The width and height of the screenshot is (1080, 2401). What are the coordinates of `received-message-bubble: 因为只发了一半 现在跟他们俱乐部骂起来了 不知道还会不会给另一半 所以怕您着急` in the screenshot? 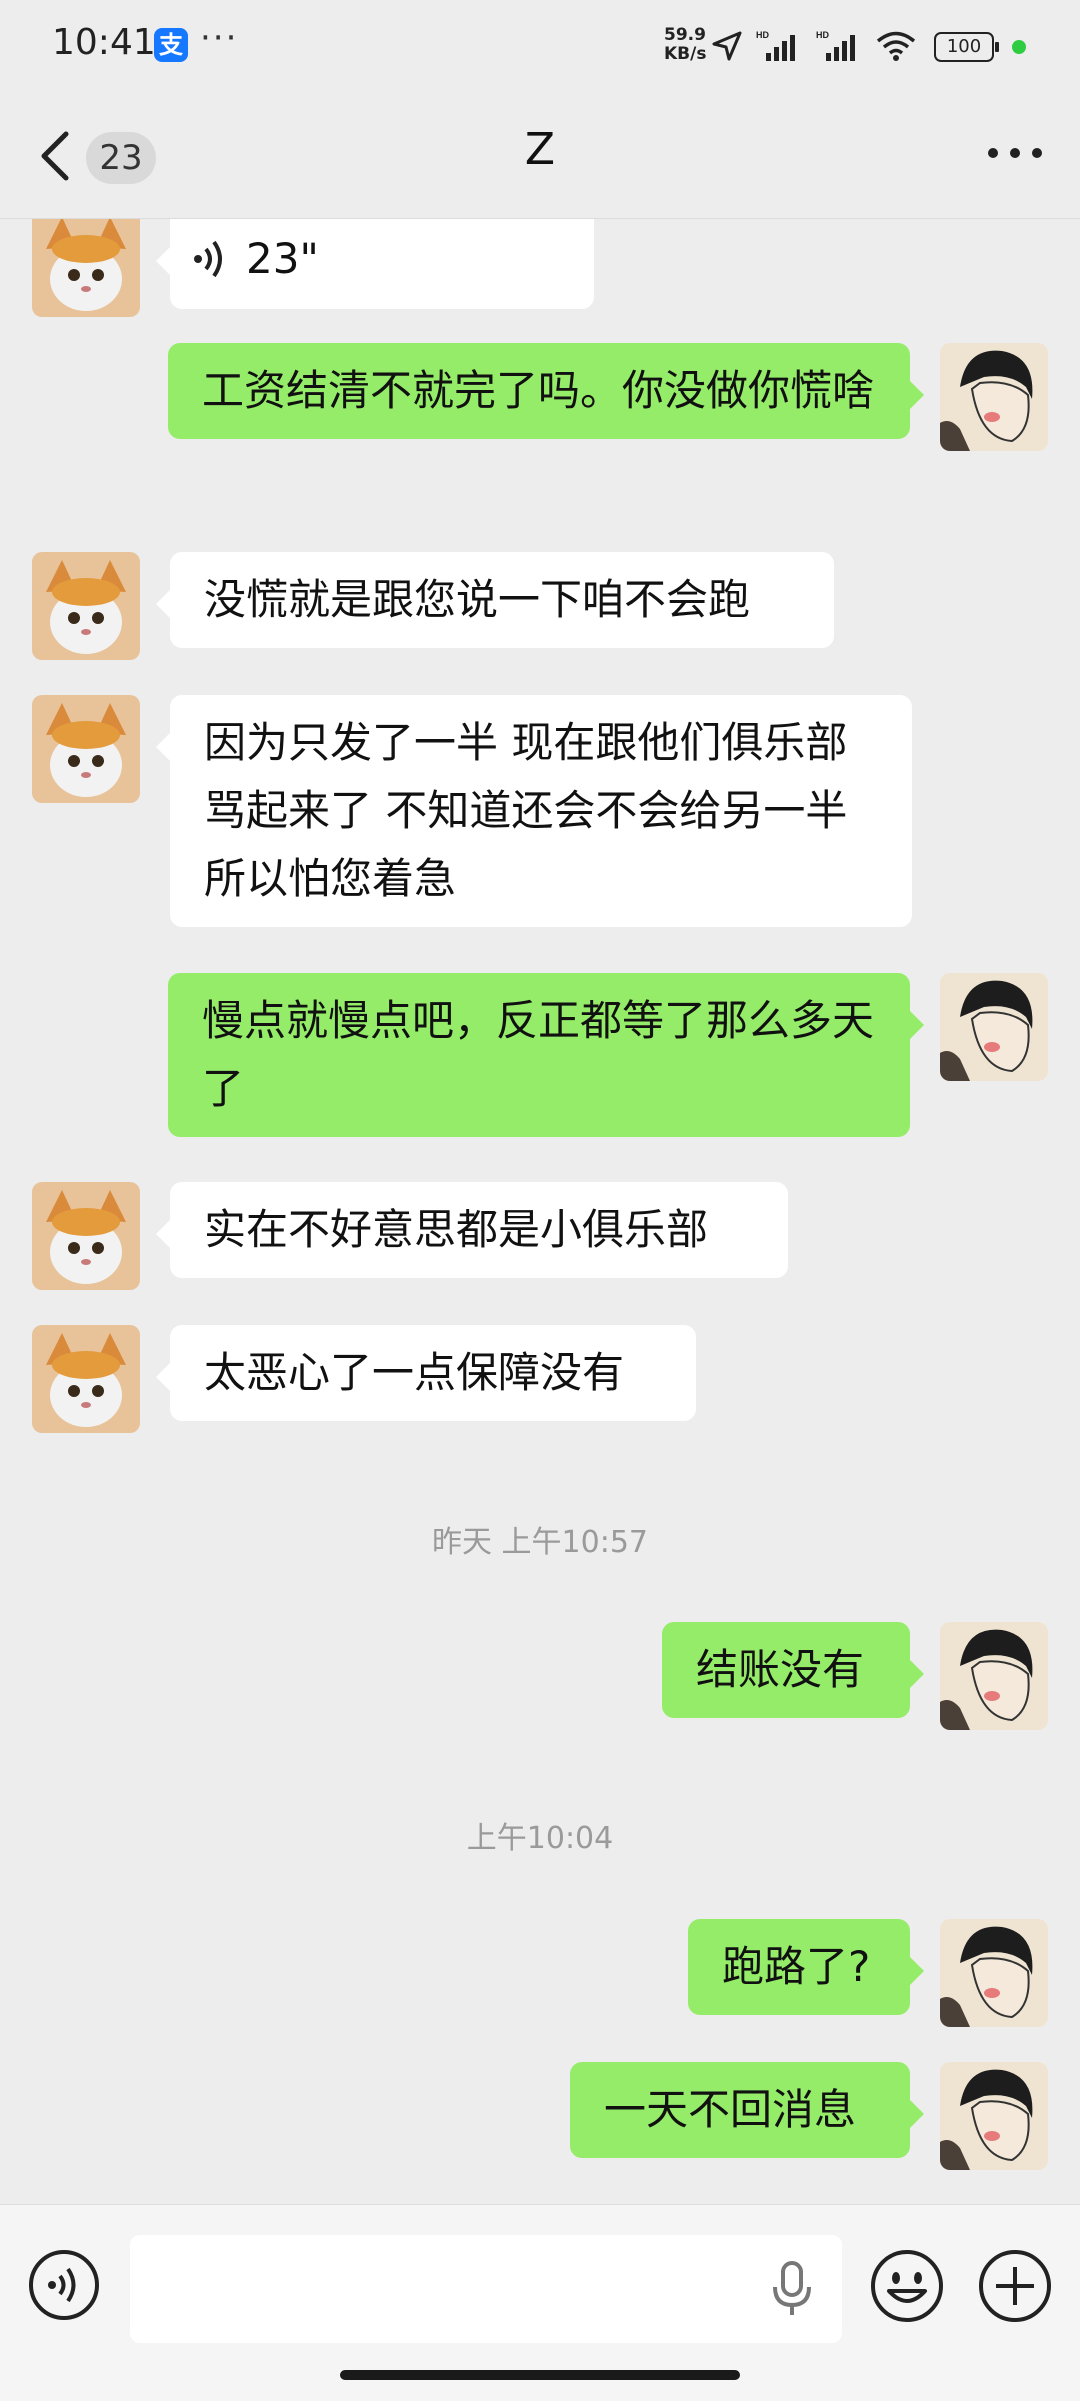 It's located at (534, 811).